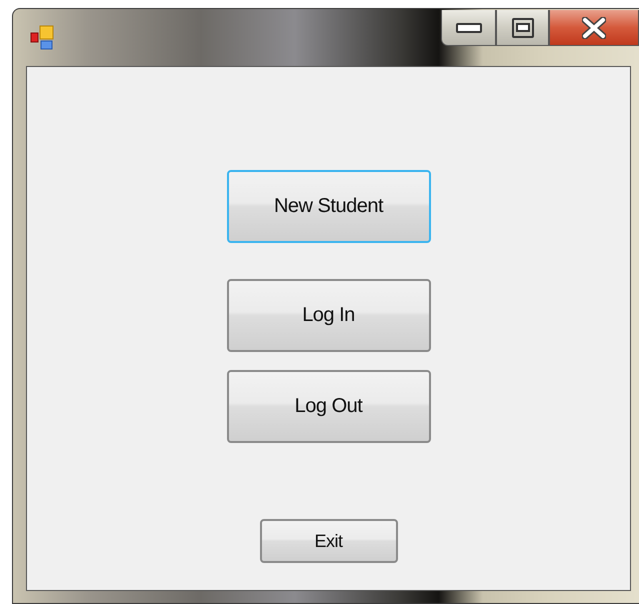 The height and width of the screenshot is (604, 639). What do you see at coordinates (328, 315) in the screenshot?
I see `form-button: Log In` at bounding box center [328, 315].